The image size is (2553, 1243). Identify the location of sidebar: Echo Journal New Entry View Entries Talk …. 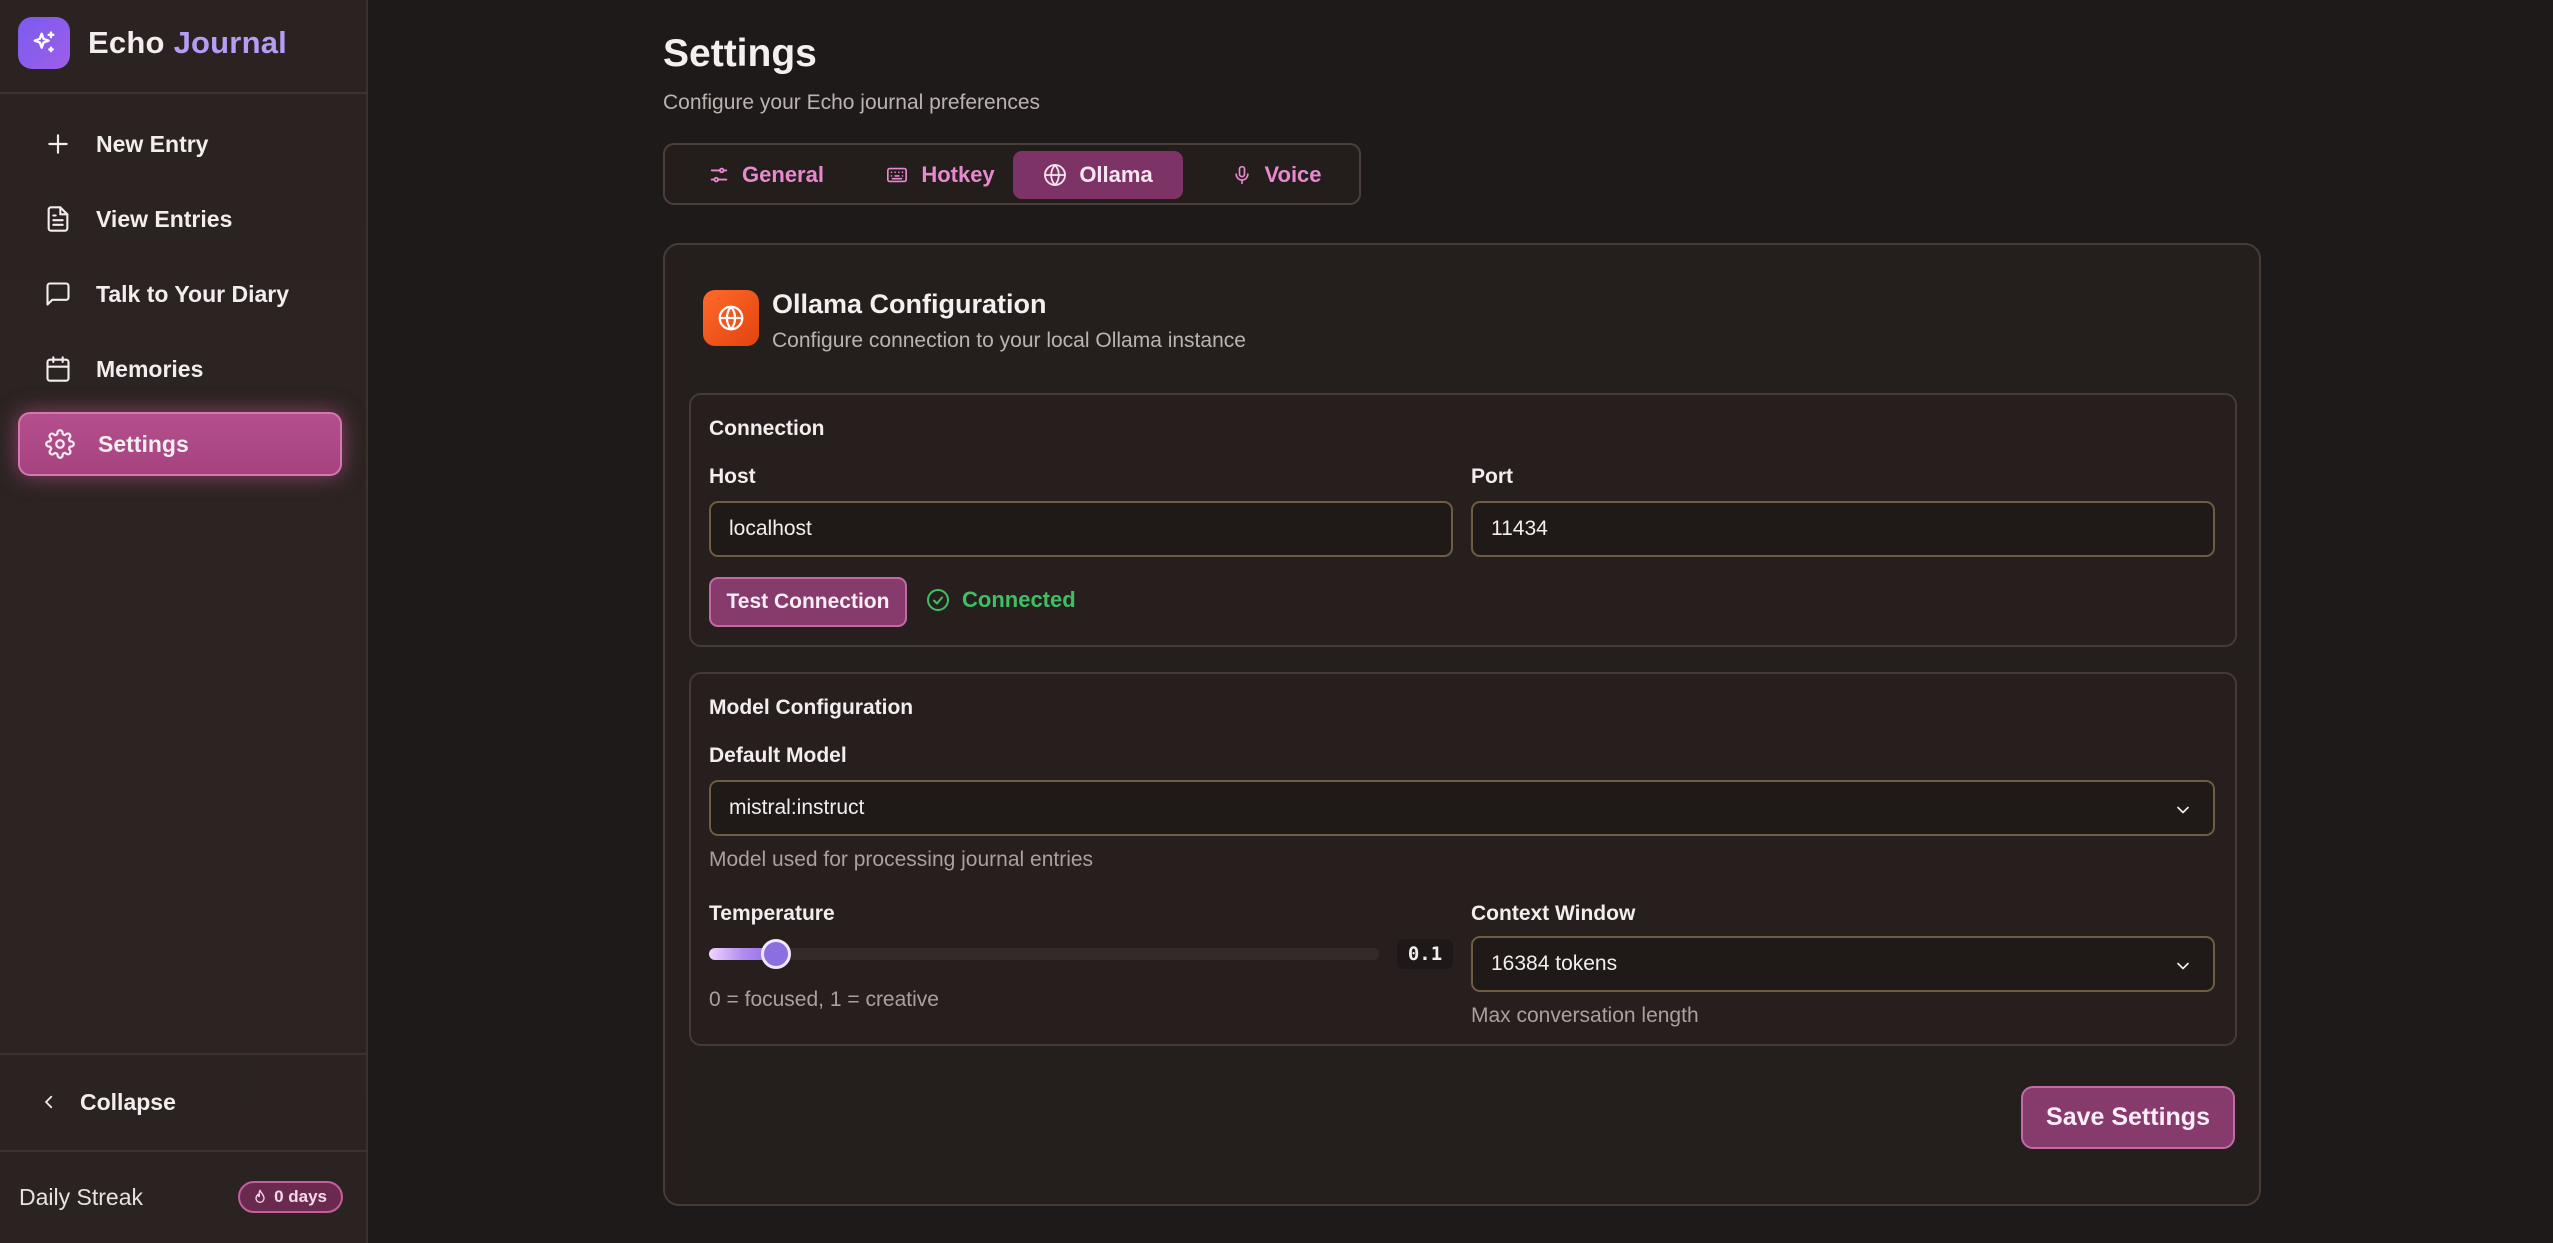
(184, 621).